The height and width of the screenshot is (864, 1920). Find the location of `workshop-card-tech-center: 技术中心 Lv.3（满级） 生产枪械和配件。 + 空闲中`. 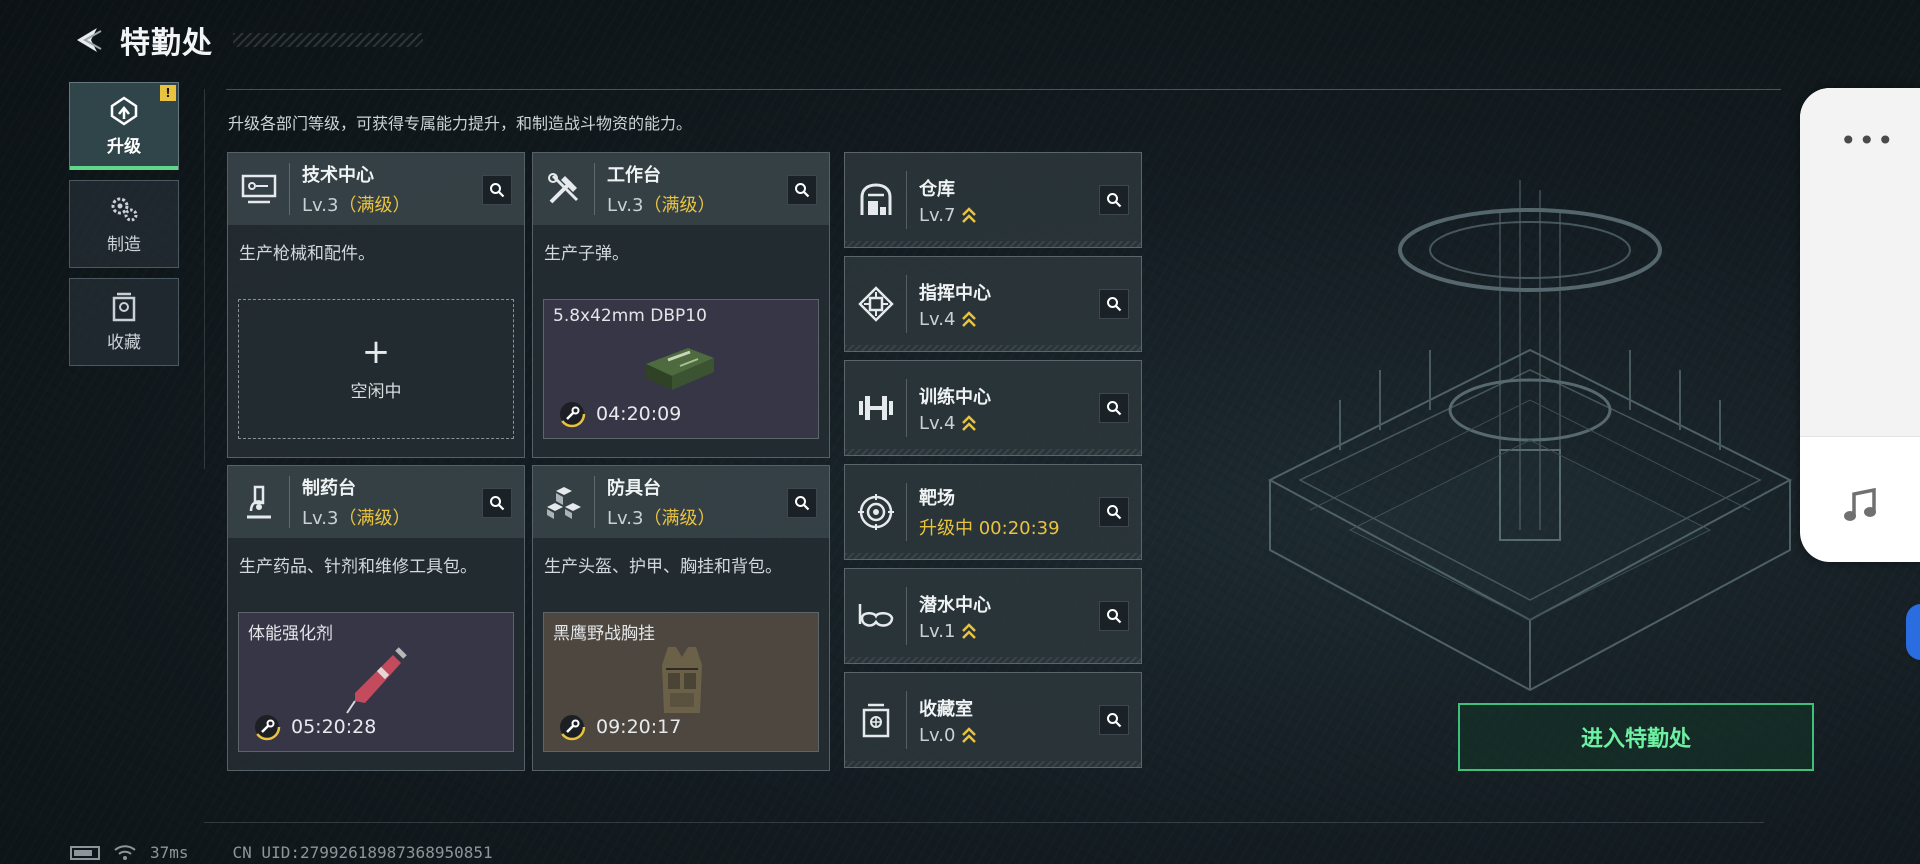

workshop-card-tech-center: 技术中心 Lv.3（满级） 生产枪械和配件。 + 空闲中 is located at coordinates (376, 305).